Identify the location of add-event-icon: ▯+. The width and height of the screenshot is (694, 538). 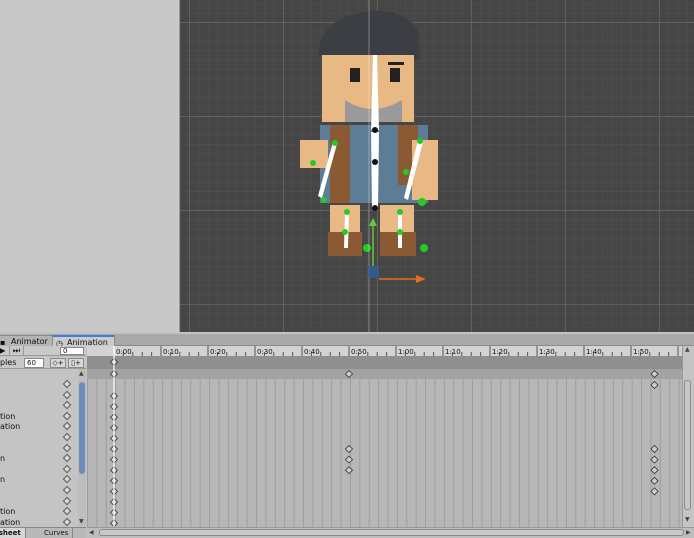
(76, 363).